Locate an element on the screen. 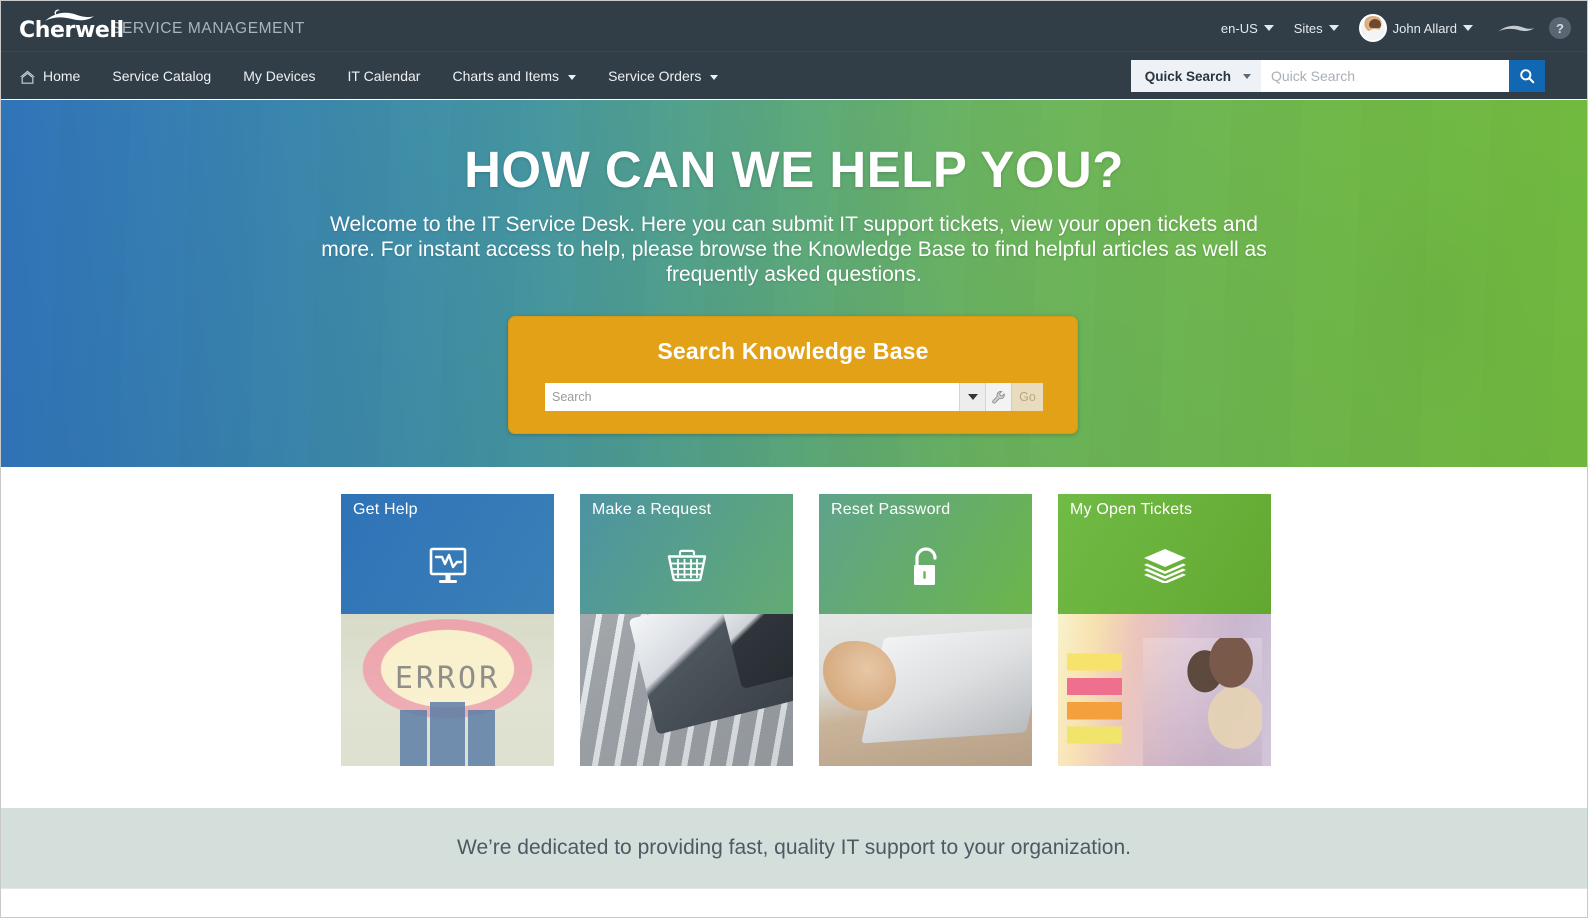 The width and height of the screenshot is (1588, 918). tile-header: Get Help is located at coordinates (447, 554).